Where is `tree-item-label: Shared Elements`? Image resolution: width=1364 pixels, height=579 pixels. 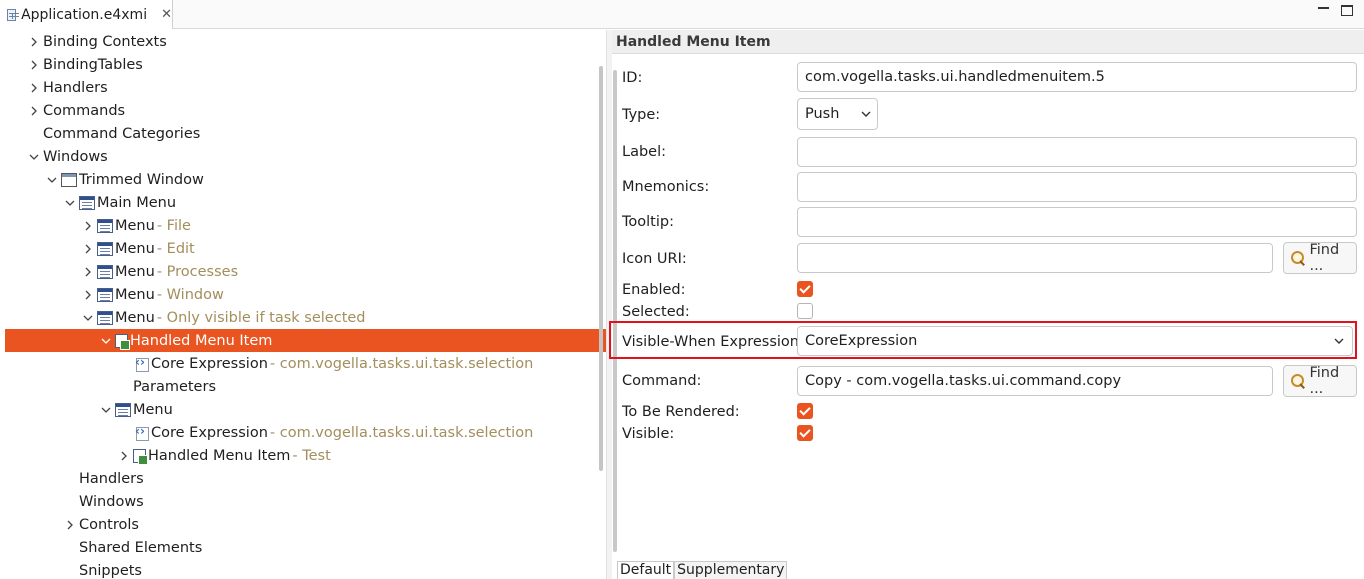 tree-item-label: Shared Elements is located at coordinates (141, 547).